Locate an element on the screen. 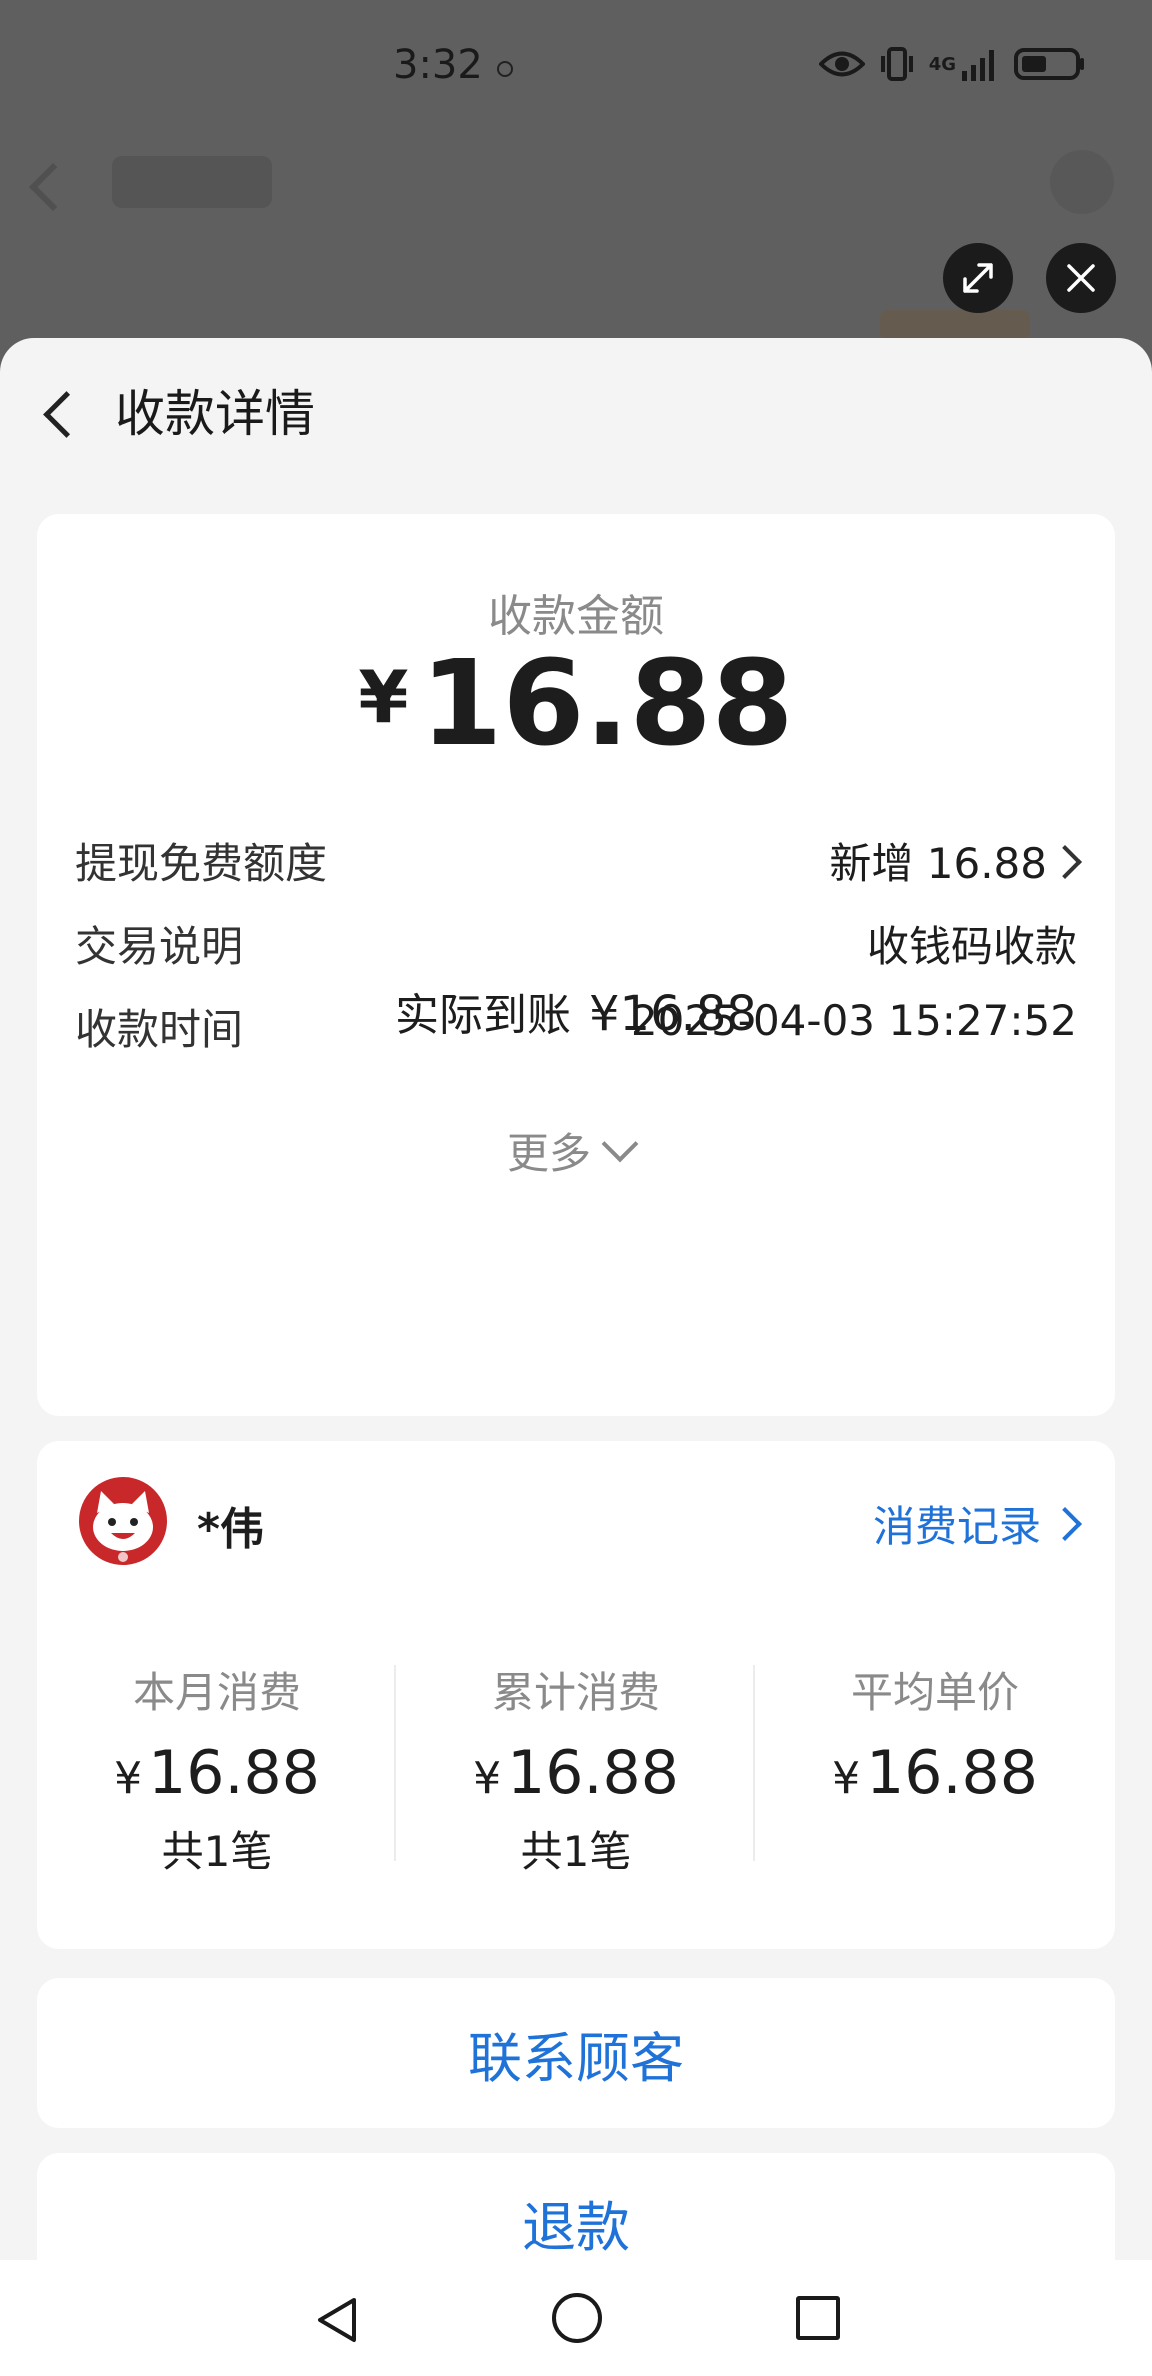 Image resolution: width=1152 pixels, height=2376 pixels. contact-customer-label: 联系顾客 is located at coordinates (576, 2058).